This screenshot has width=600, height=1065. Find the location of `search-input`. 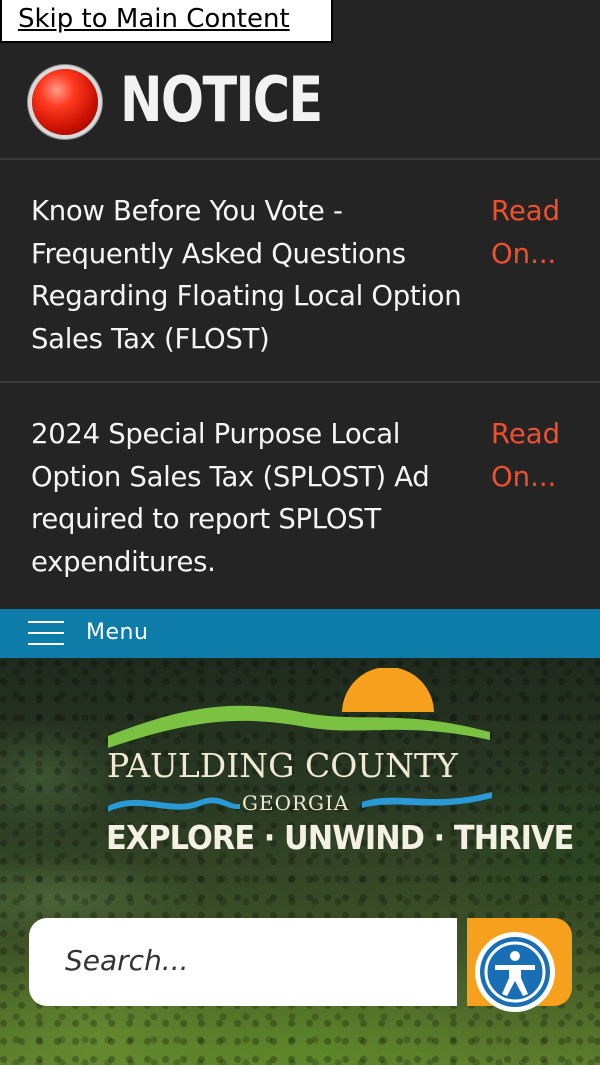

search-input is located at coordinates (255, 960).